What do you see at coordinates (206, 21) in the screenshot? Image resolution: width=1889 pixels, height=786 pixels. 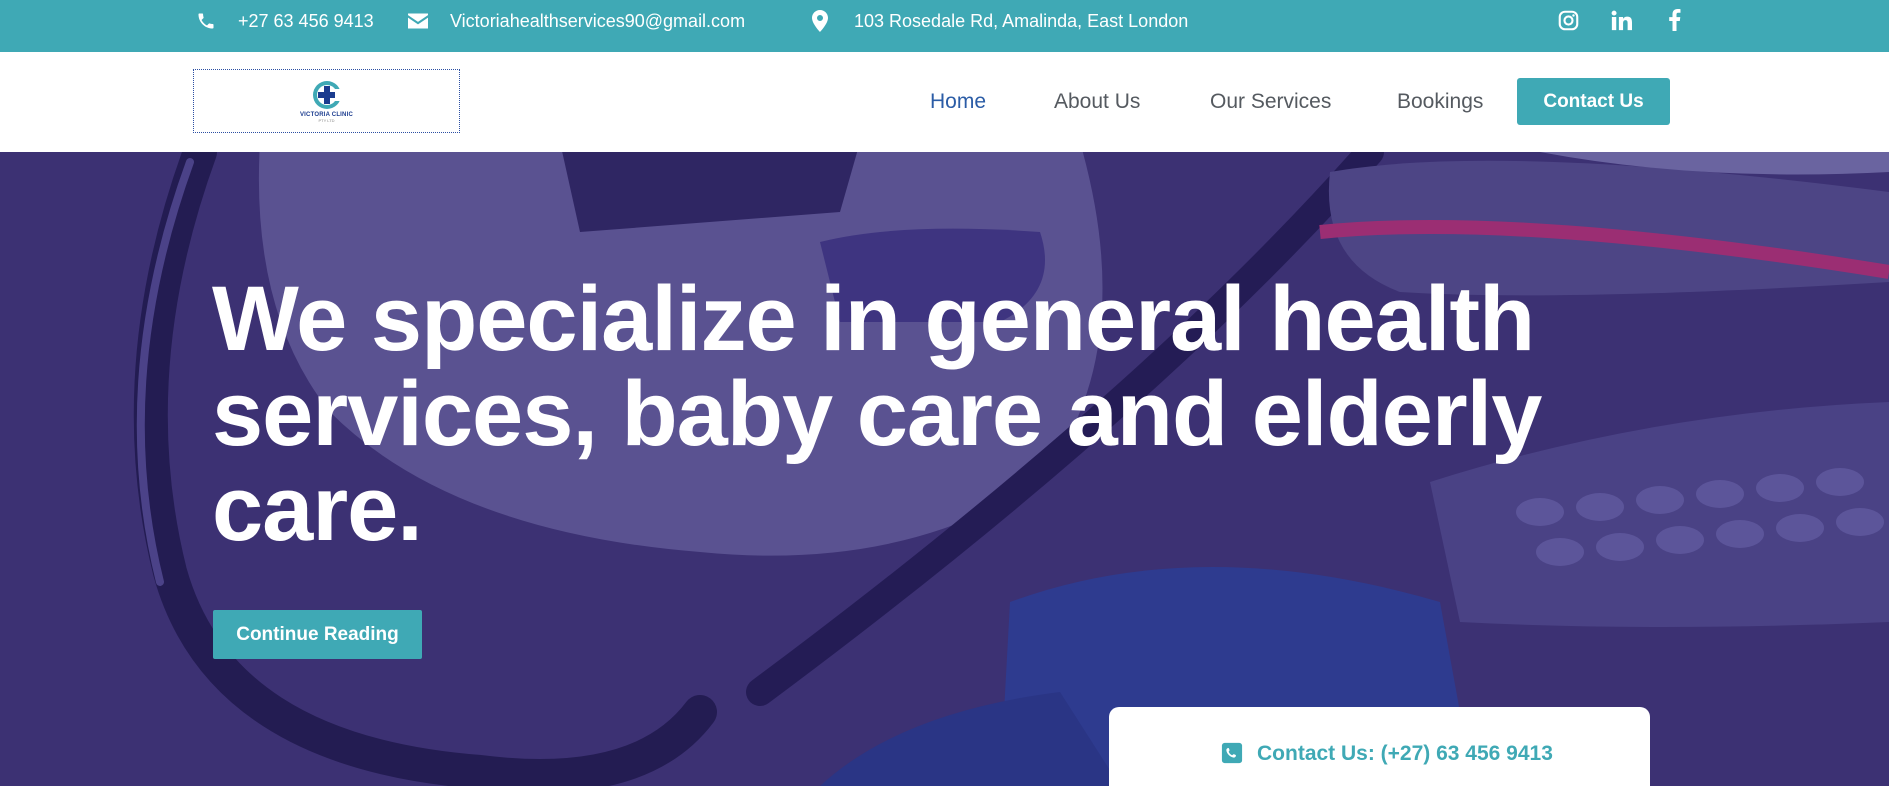 I see `phone-icon` at bounding box center [206, 21].